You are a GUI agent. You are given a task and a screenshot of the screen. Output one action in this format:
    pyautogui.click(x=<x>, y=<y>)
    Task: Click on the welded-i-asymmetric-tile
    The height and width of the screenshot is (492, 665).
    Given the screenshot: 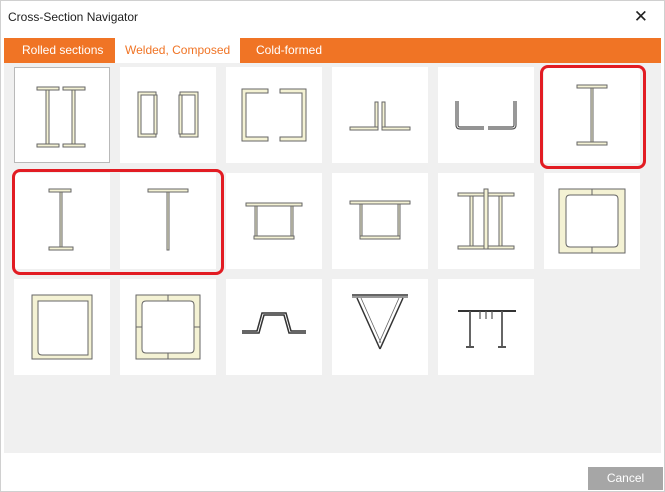 What is the action you would take?
    pyautogui.click(x=62, y=221)
    